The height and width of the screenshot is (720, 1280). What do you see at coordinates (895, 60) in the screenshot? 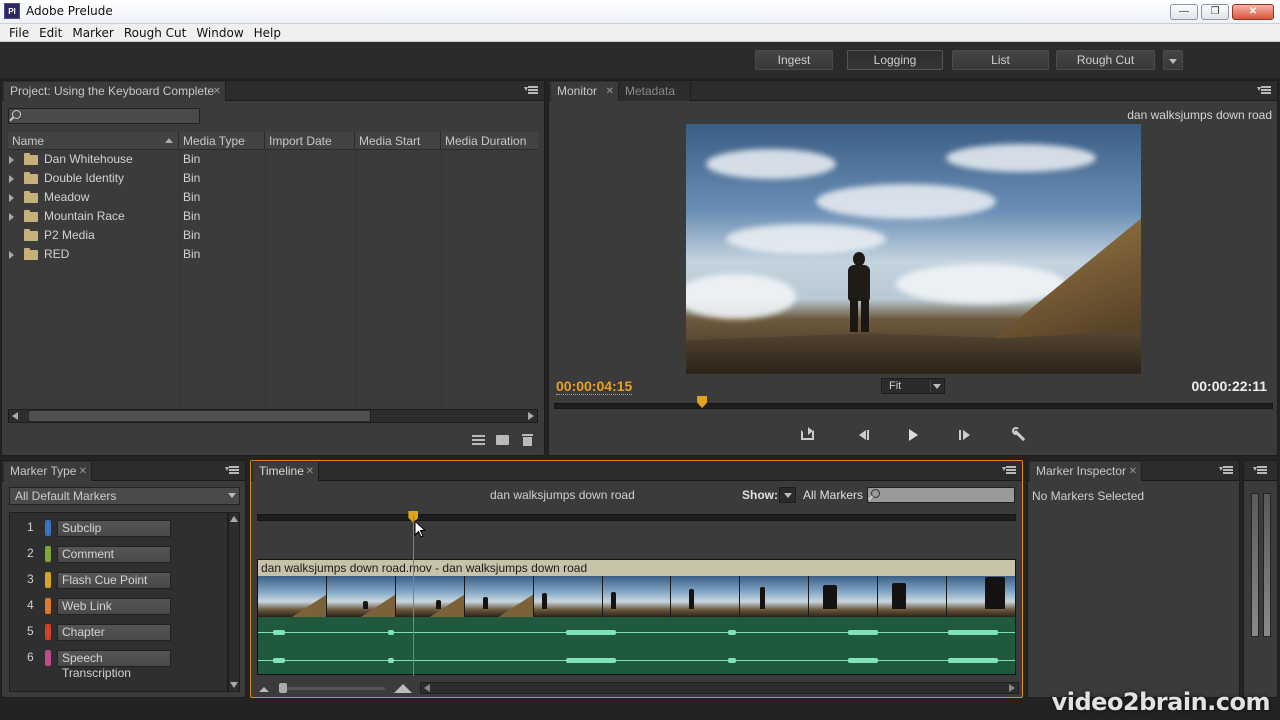
I see `workspace-logging-button: Logging` at bounding box center [895, 60].